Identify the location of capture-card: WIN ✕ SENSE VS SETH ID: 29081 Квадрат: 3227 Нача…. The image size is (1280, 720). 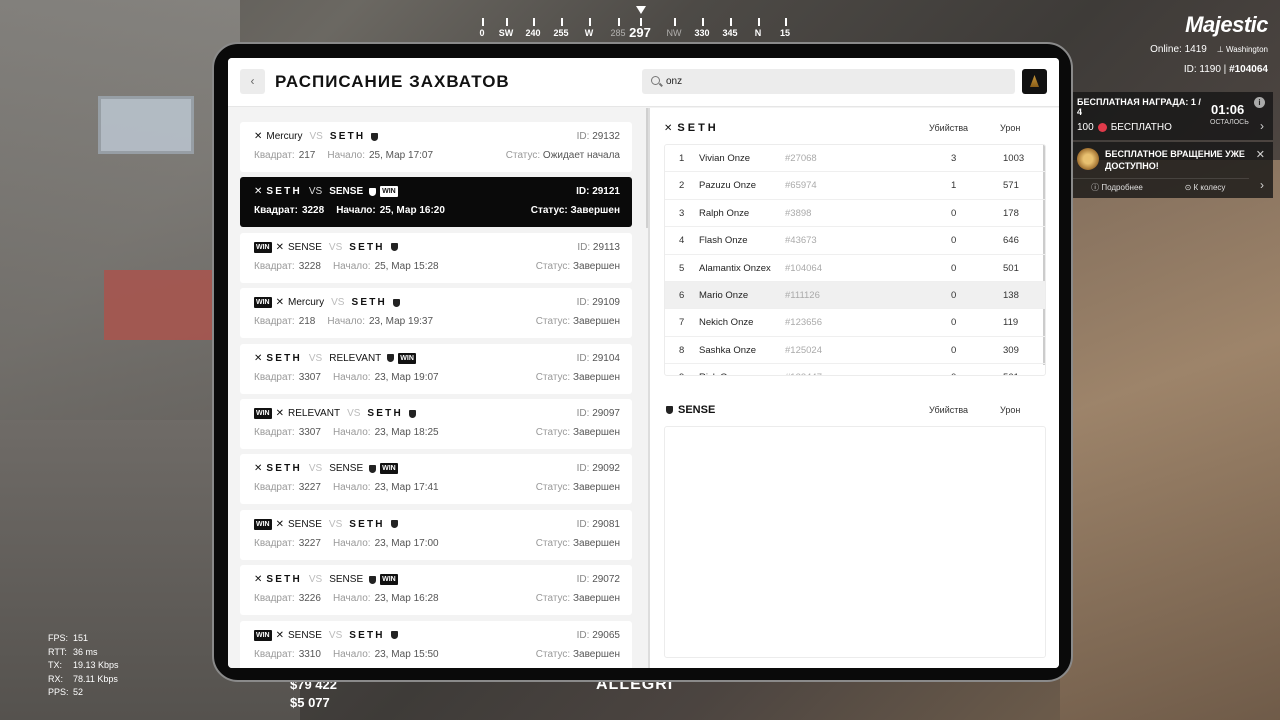
(436, 534).